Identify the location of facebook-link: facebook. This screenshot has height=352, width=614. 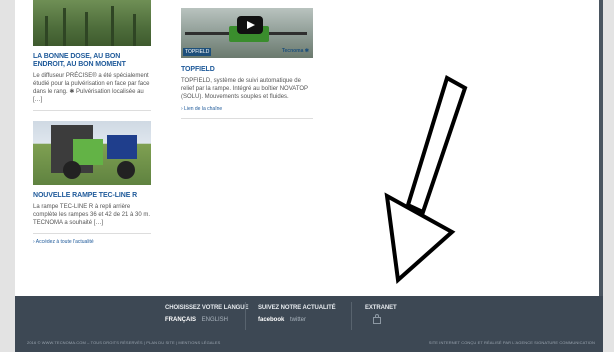
(271, 320).